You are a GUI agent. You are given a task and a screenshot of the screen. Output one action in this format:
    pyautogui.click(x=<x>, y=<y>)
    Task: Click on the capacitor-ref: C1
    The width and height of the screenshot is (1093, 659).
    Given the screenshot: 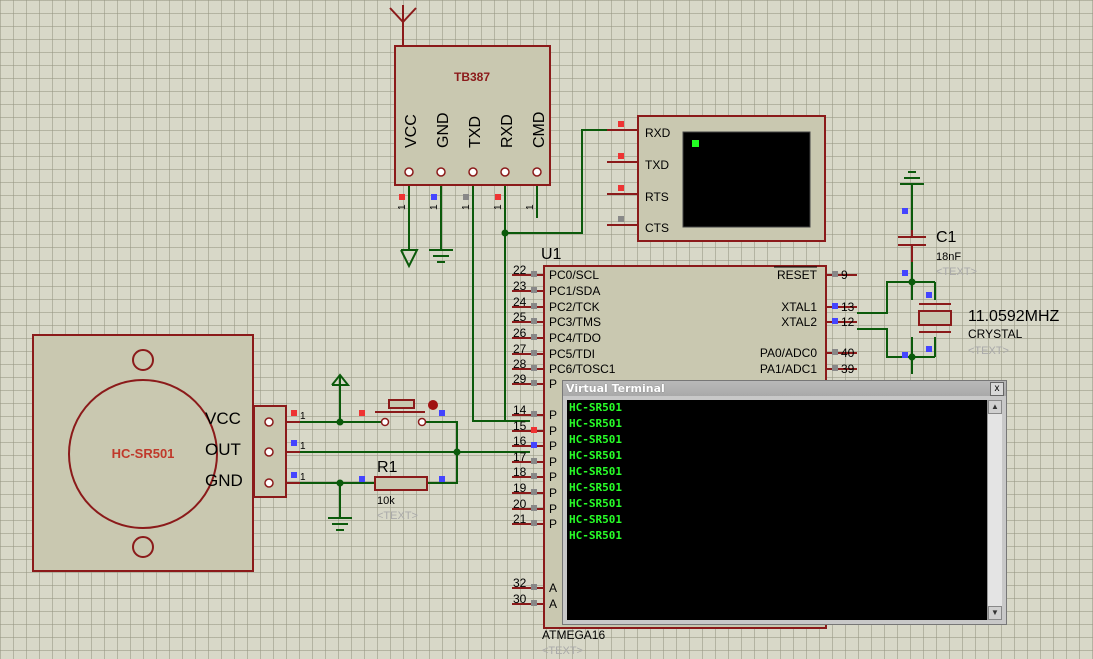 What is the action you would take?
    pyautogui.click(x=946, y=237)
    